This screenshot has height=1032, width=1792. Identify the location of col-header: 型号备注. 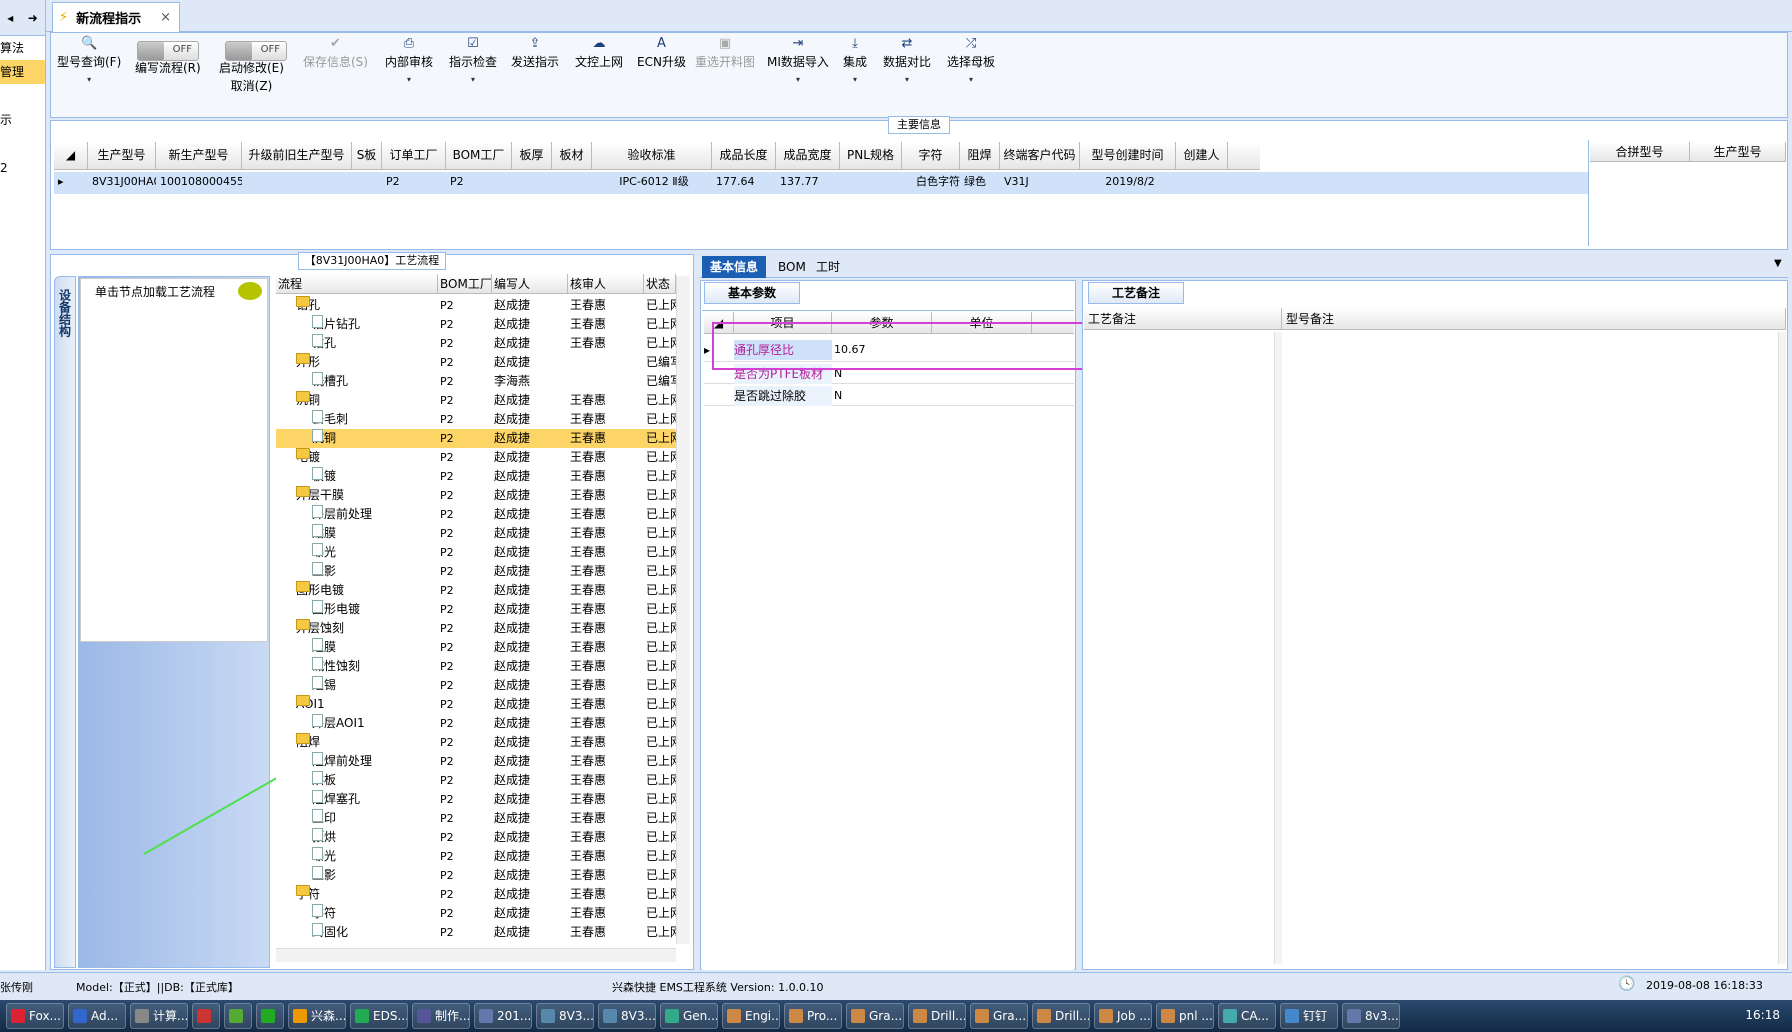
(1534, 318).